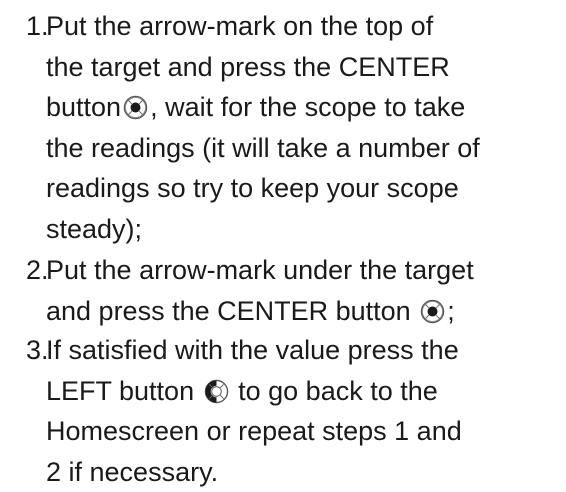  What do you see at coordinates (120, 391) in the screenshot?
I see `step-text-fragment: LEFT button` at bounding box center [120, 391].